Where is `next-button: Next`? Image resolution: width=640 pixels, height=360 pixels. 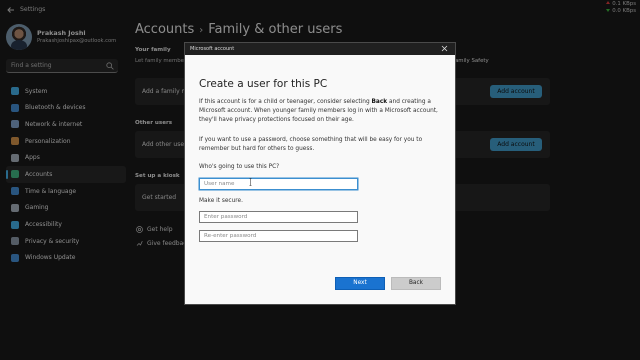
next-button: Next is located at coordinates (360, 283).